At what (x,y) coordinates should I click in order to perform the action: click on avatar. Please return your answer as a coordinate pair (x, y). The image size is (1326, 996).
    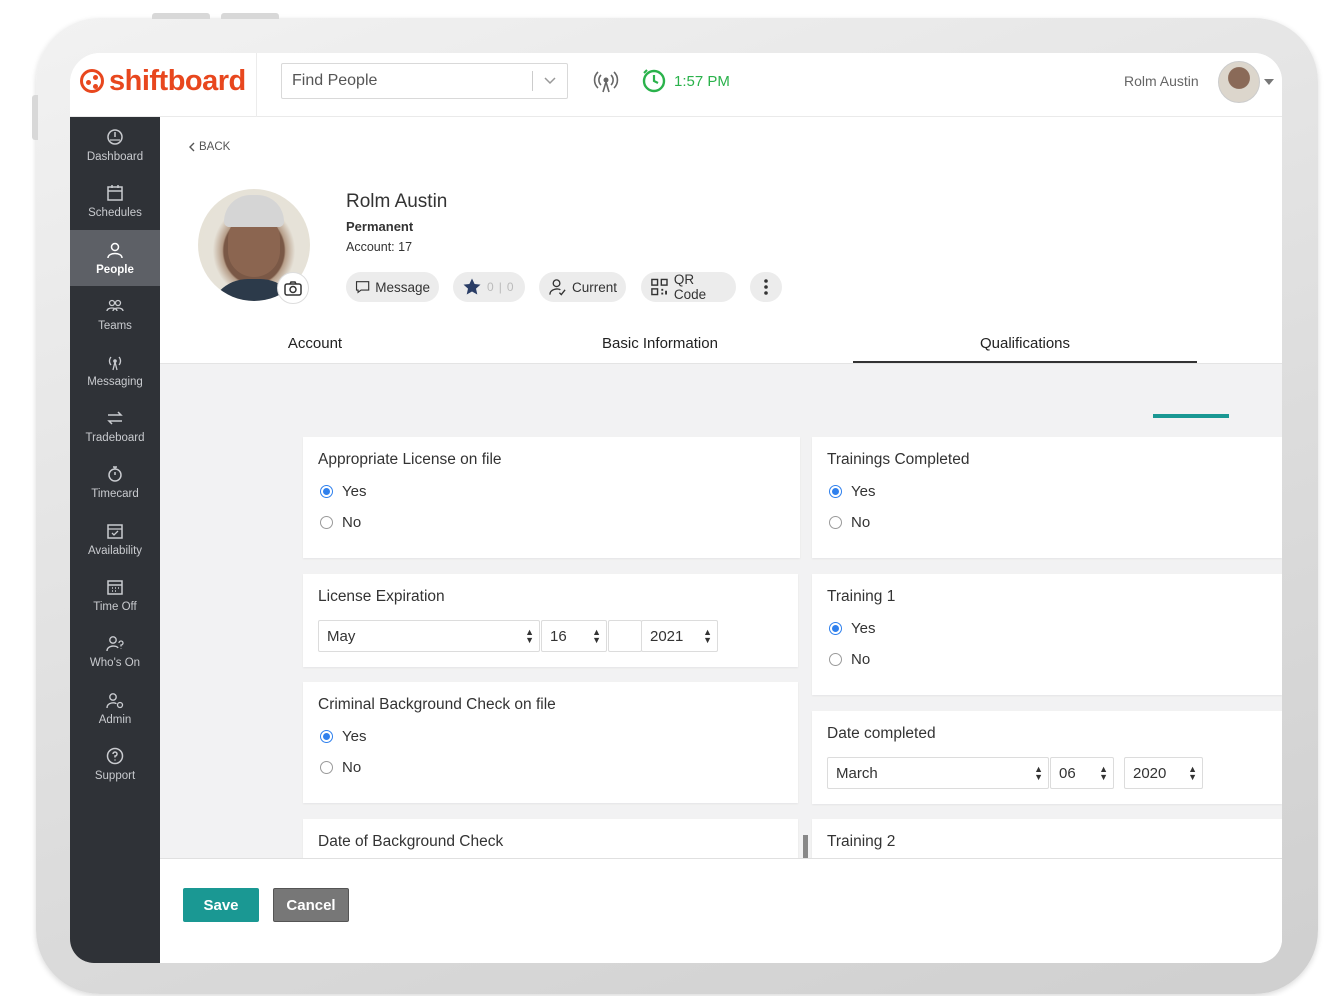
    Looking at the image, I should click on (1239, 82).